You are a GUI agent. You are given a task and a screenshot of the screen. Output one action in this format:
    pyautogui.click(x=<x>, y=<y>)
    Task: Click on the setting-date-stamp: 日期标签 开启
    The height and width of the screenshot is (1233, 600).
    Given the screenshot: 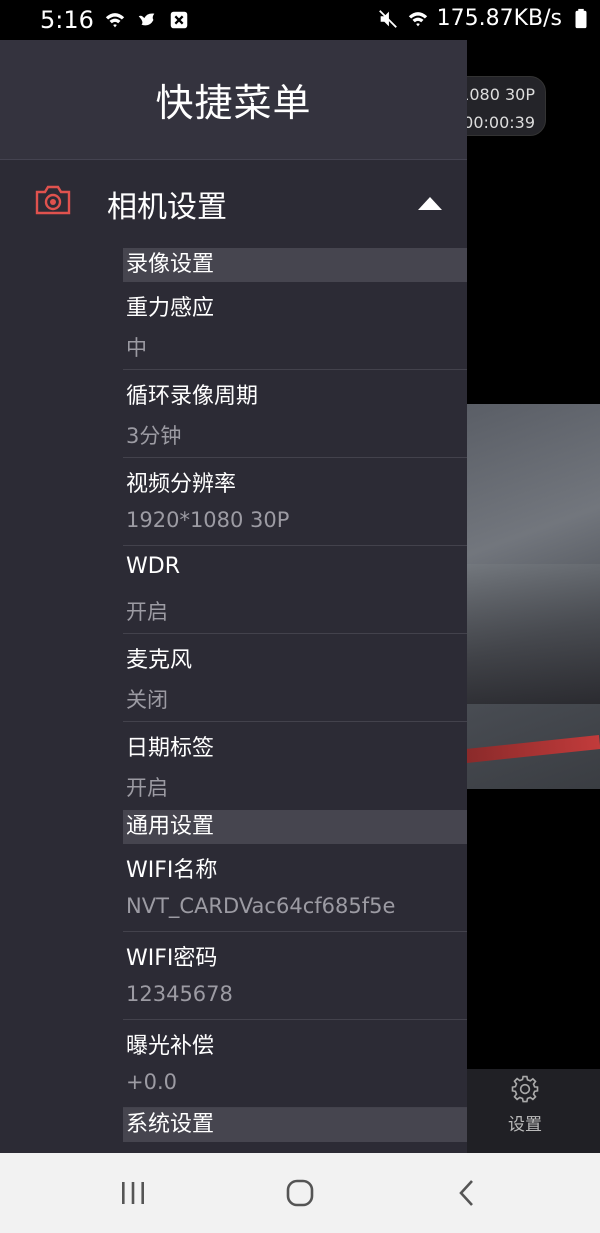 What is the action you would take?
    pyautogui.click(x=295, y=766)
    